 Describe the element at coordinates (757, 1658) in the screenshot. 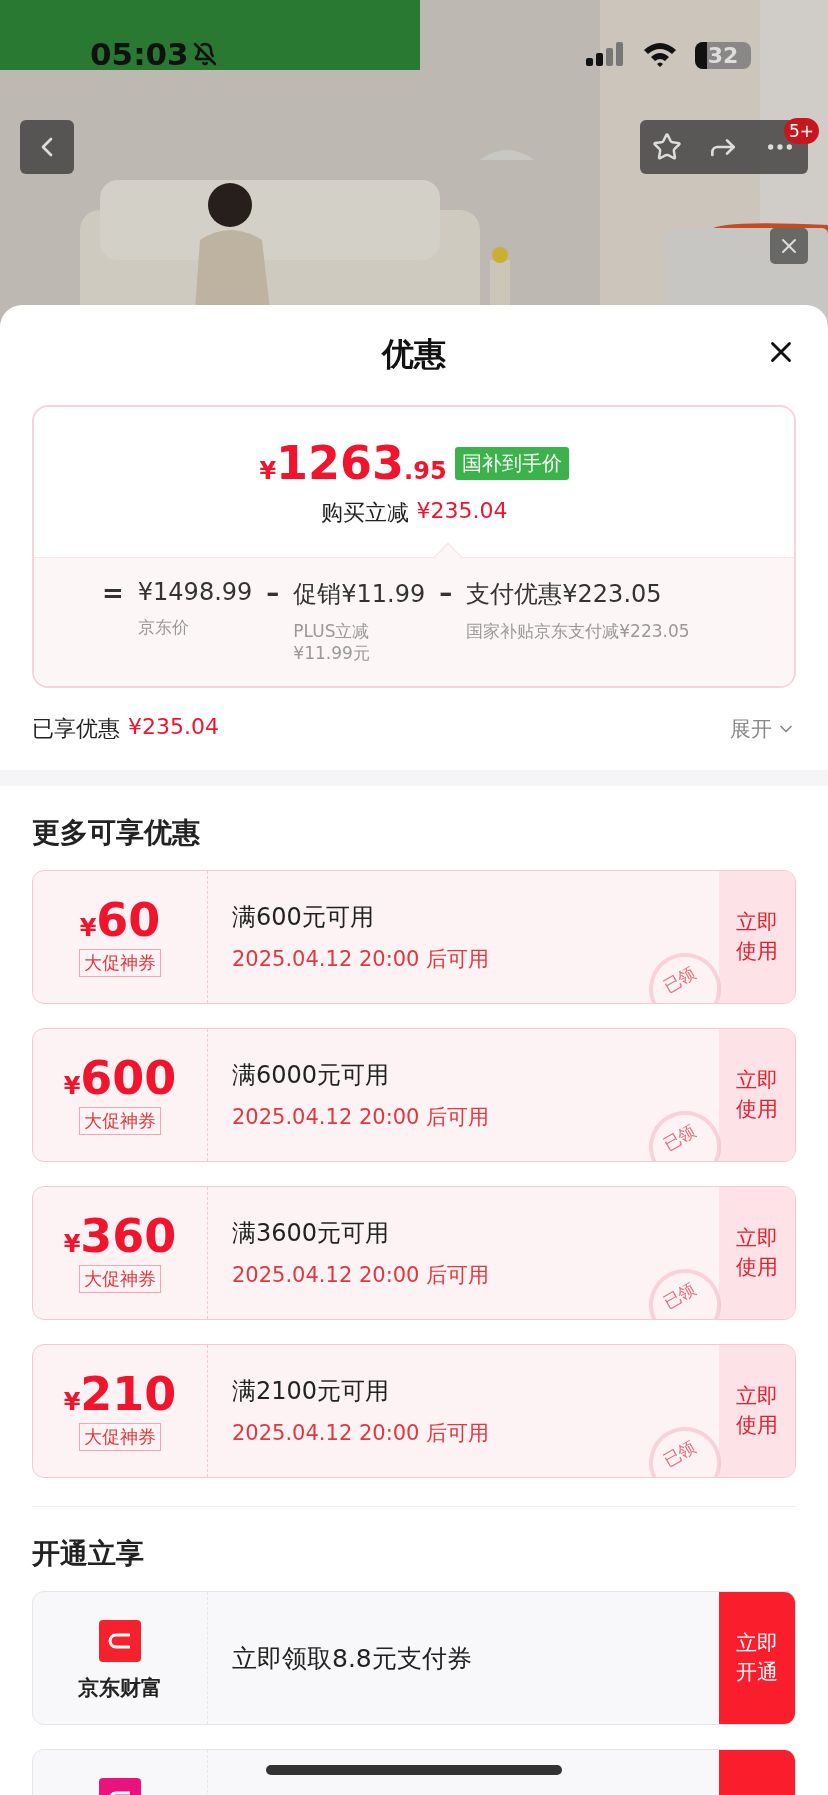

I see `open-button: 立即开通` at that location.